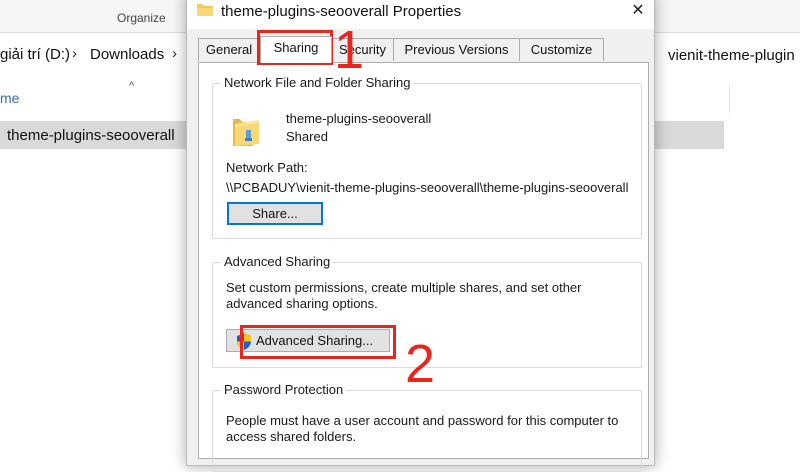 The image size is (800, 472). Describe the element at coordinates (420, 364) in the screenshot. I see `step2-number: 2` at that location.